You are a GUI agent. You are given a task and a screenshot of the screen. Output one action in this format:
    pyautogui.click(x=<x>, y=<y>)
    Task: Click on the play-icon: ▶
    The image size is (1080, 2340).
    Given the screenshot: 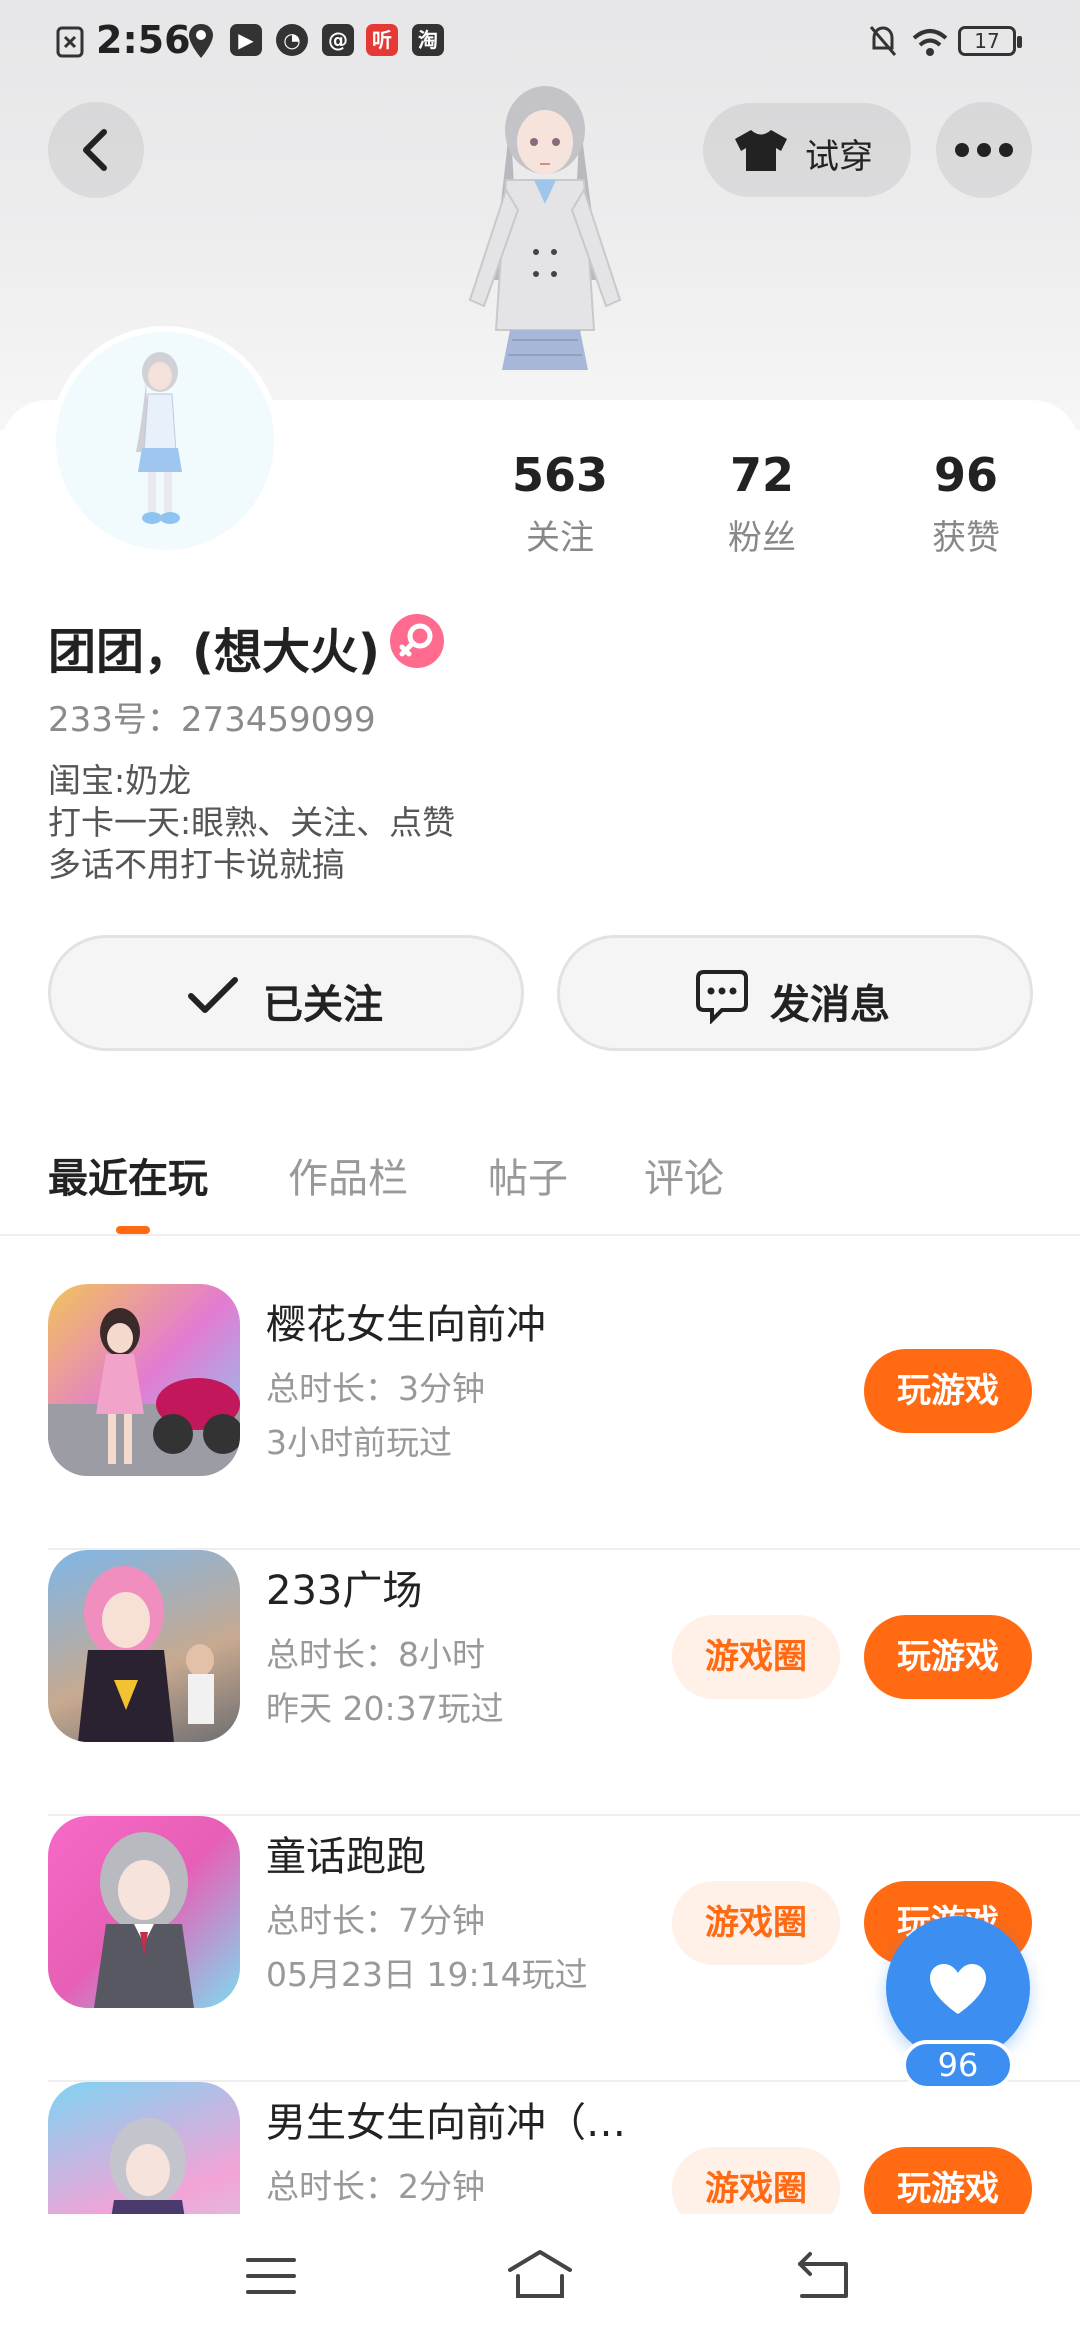 What is the action you would take?
    pyautogui.click(x=246, y=40)
    